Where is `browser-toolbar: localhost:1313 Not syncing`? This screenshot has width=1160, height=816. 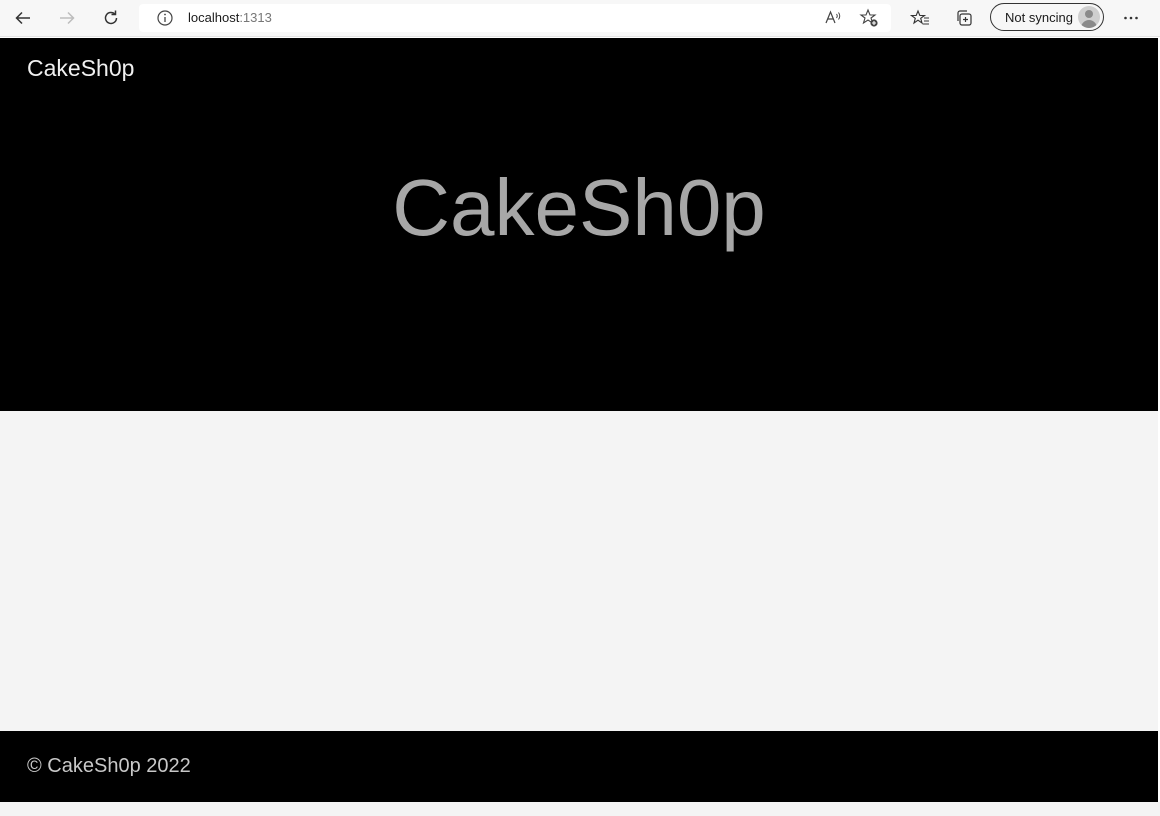
browser-toolbar: localhost:1313 Not syncing is located at coordinates (580, 18).